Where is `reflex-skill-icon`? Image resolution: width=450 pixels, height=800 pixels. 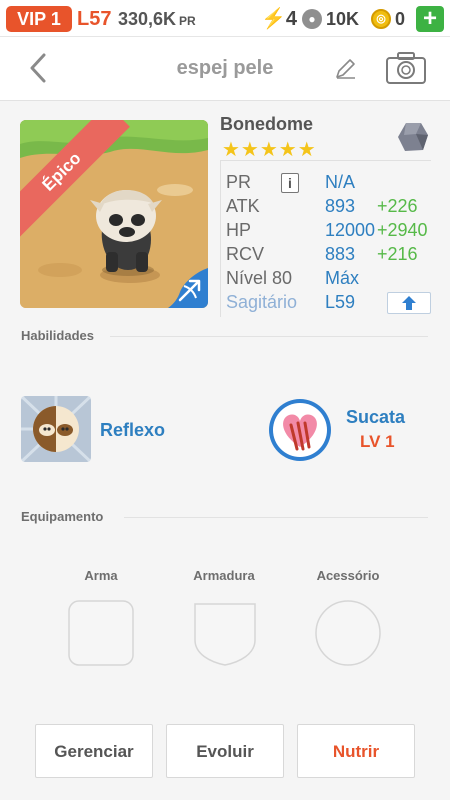
reflex-skill-icon is located at coordinates (56, 429).